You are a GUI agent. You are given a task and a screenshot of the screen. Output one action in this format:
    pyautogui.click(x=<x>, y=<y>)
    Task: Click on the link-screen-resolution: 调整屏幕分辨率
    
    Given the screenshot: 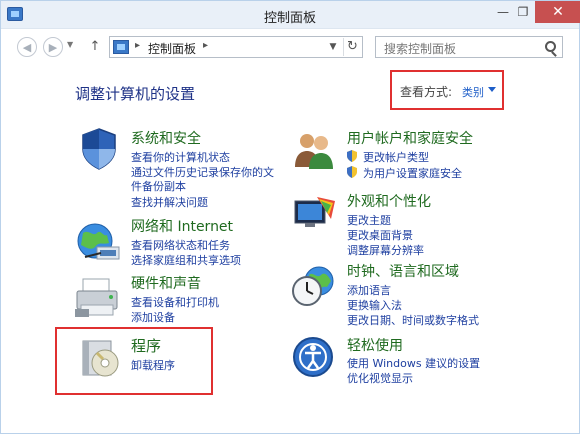 What is the action you would take?
    pyautogui.click(x=385, y=250)
    